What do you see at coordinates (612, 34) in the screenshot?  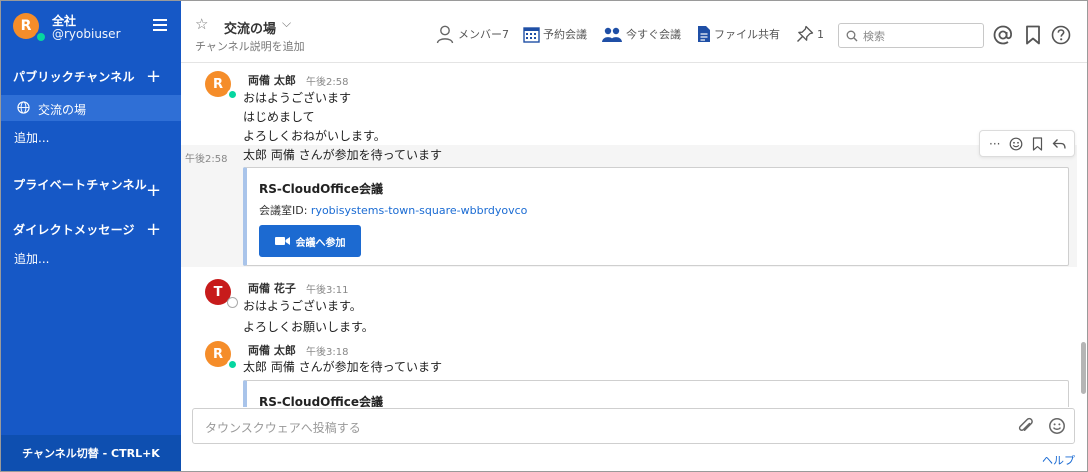 I see `group-icon` at bounding box center [612, 34].